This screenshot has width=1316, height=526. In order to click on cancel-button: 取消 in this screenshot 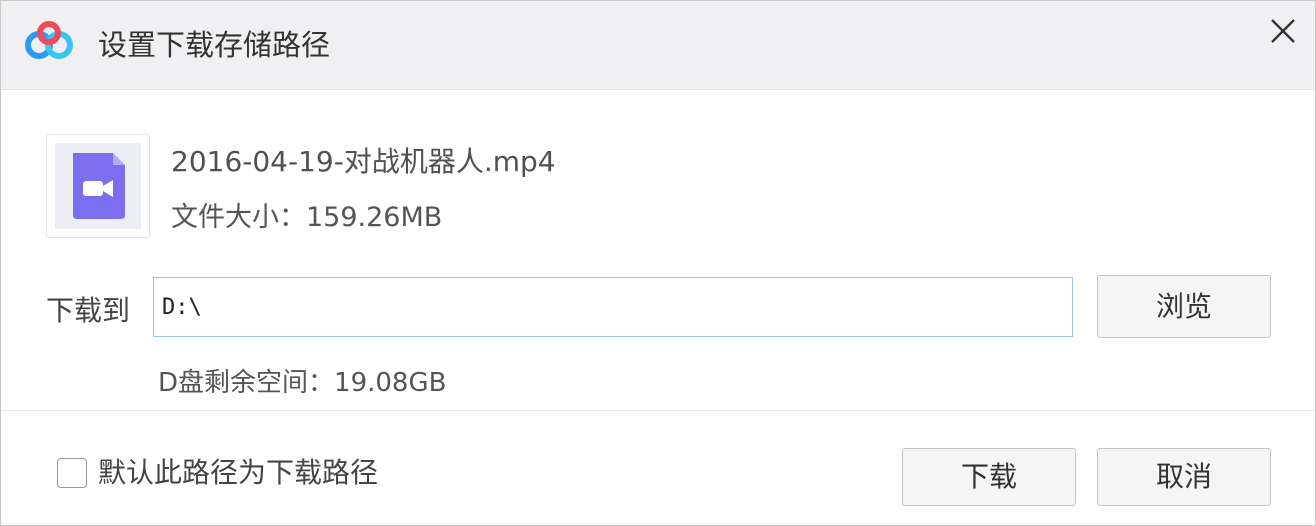, I will do `click(1184, 477)`.